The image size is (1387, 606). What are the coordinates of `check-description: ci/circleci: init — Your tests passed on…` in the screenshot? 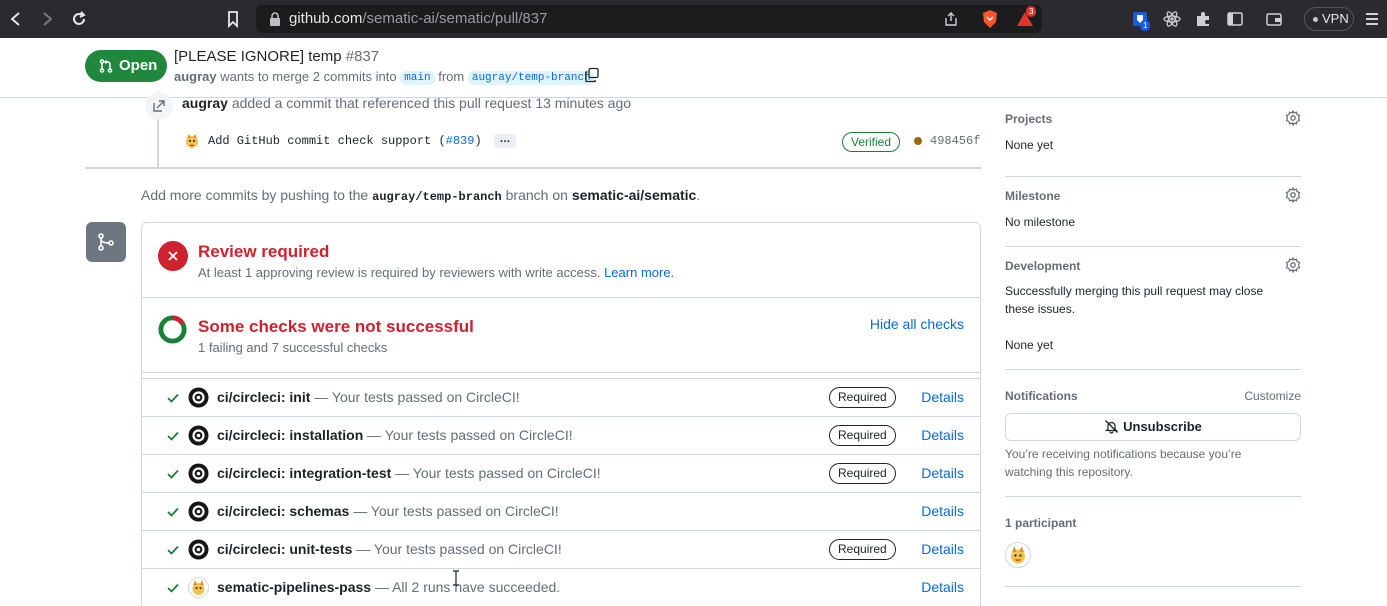 It's located at (368, 397).